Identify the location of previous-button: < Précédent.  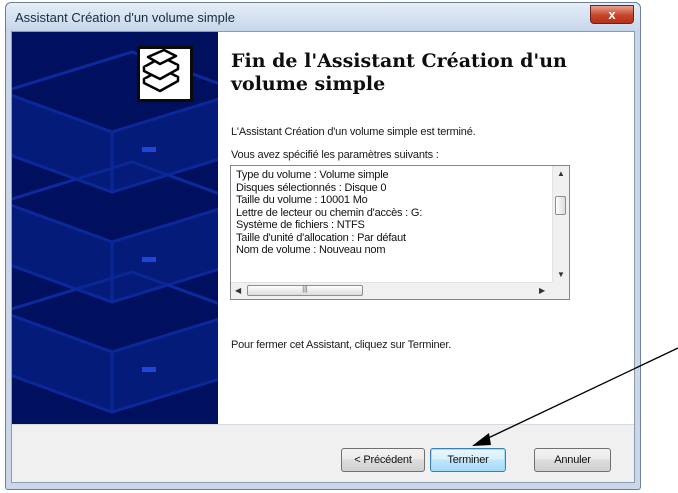
(383, 460).